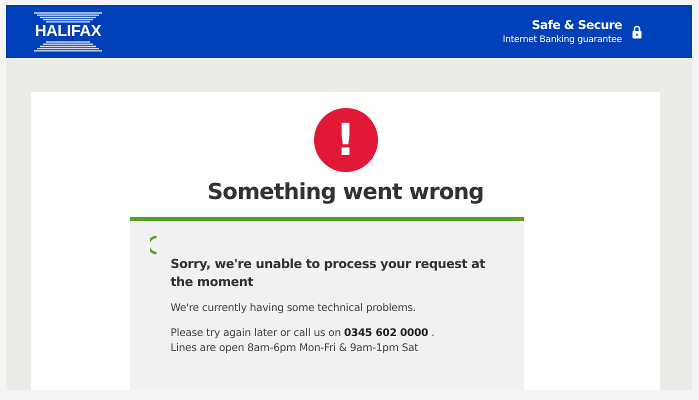  Describe the element at coordinates (68, 17) in the screenshot. I see `logo-top-stripes-icon` at that location.